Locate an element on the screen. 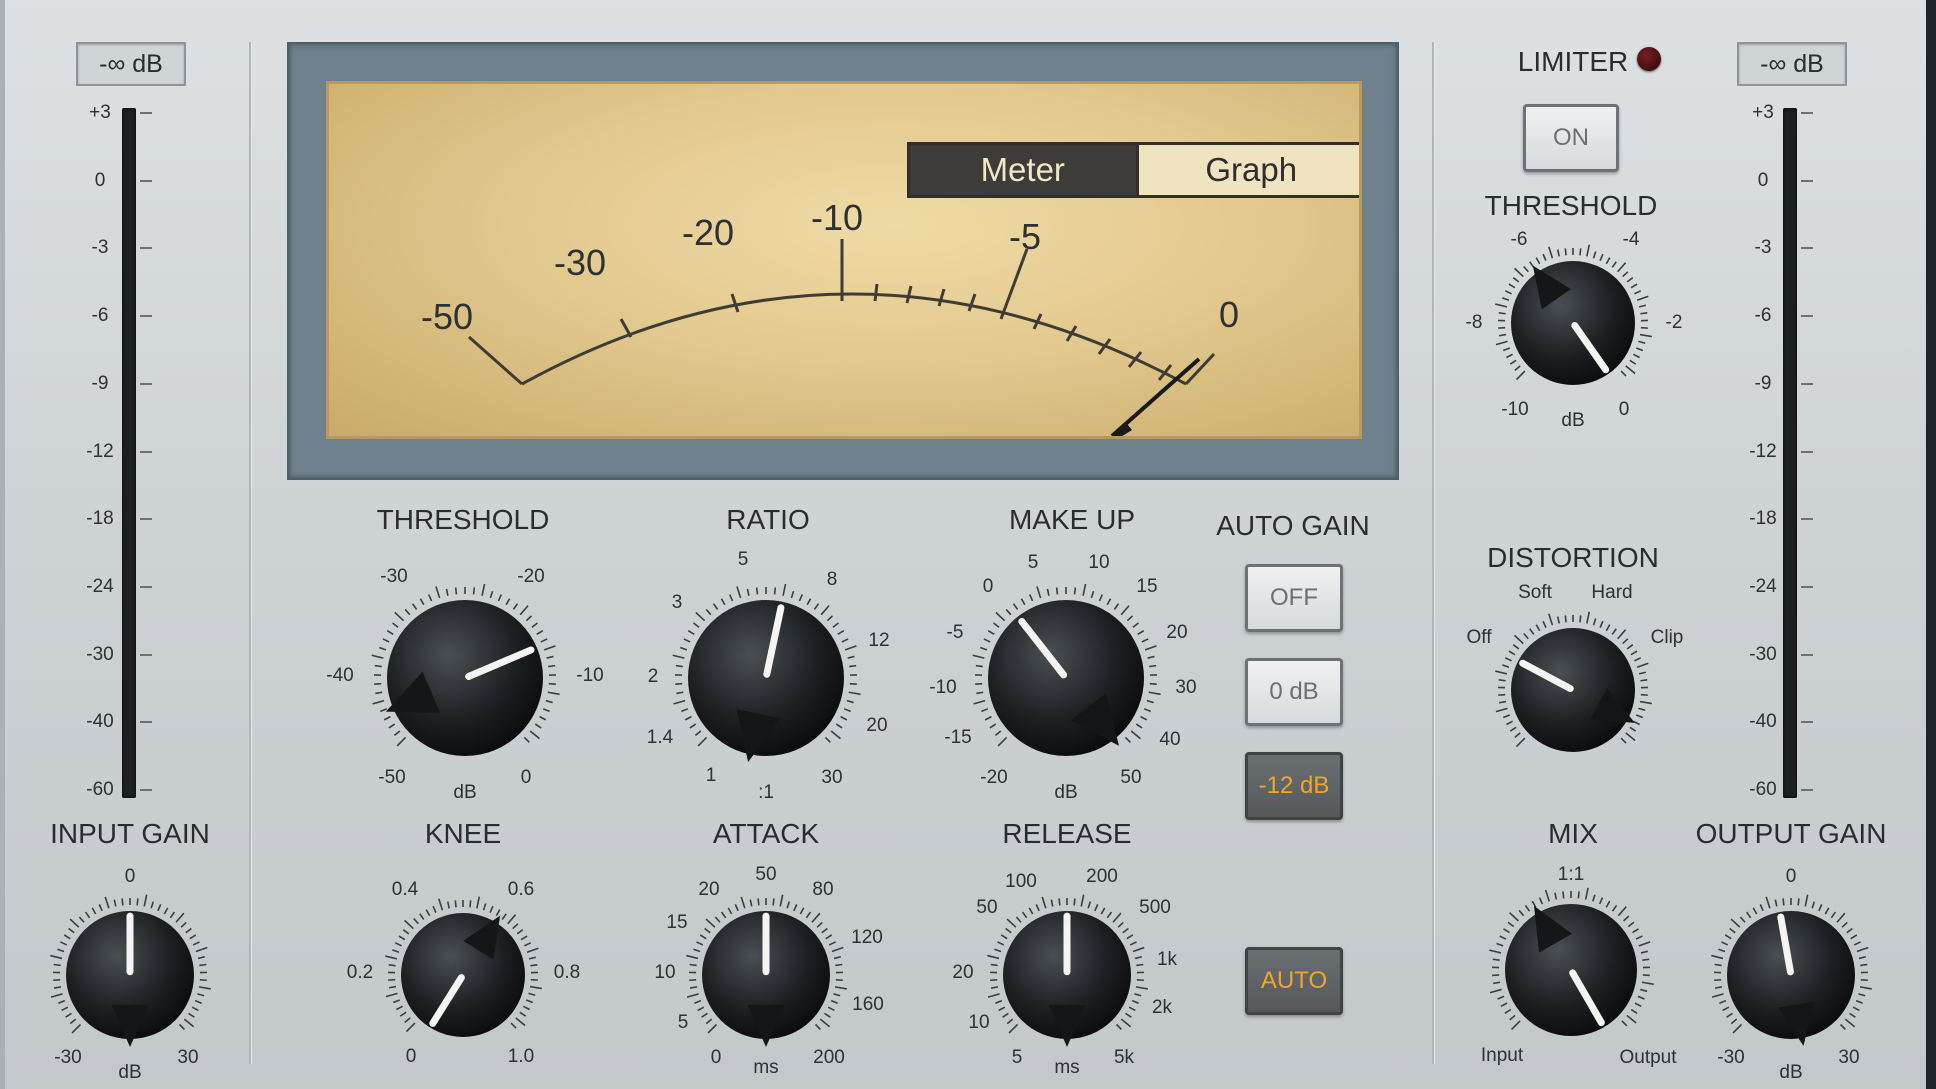  auto-gain-0db-button: 0 dB is located at coordinates (1294, 692).